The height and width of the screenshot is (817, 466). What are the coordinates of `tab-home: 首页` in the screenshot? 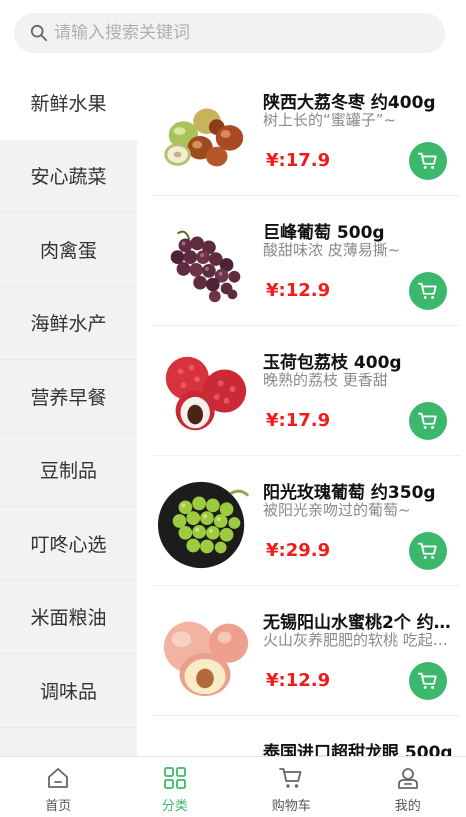 It's located at (58, 787).